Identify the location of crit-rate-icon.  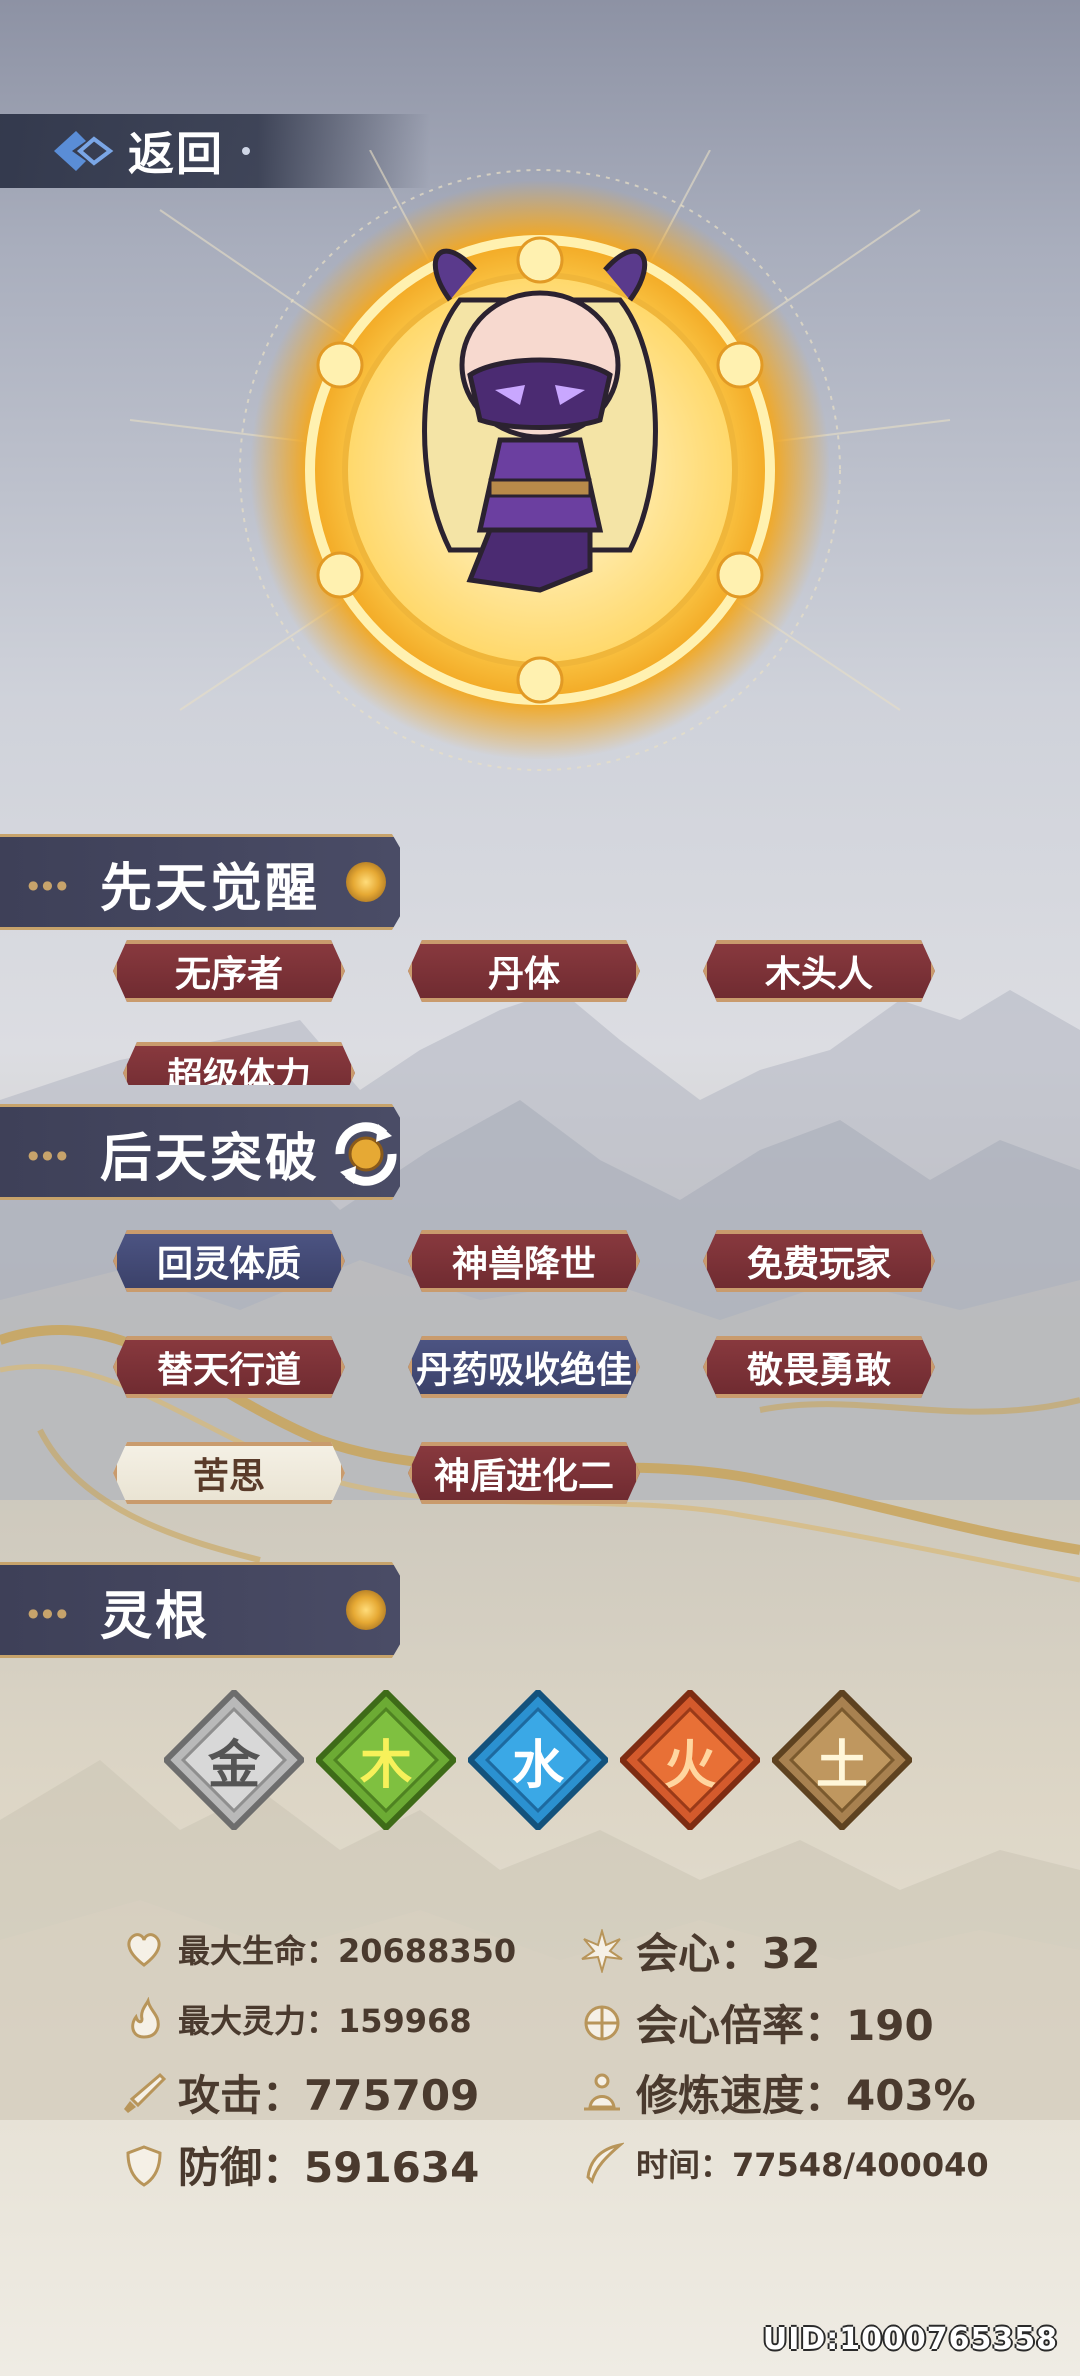
(602, 2022).